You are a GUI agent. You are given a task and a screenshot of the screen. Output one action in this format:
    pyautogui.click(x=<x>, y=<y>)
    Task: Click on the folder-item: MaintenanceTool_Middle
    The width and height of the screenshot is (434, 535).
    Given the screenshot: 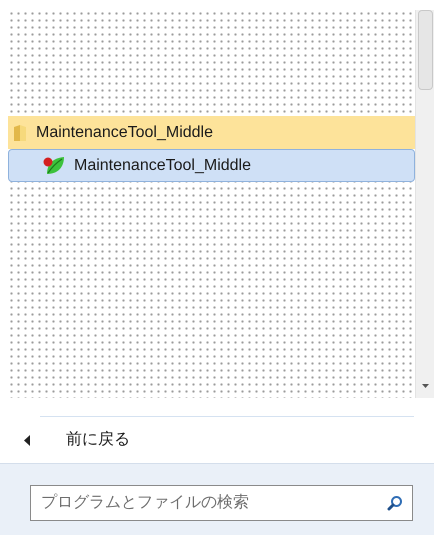 What is the action you would take?
    pyautogui.click(x=211, y=132)
    